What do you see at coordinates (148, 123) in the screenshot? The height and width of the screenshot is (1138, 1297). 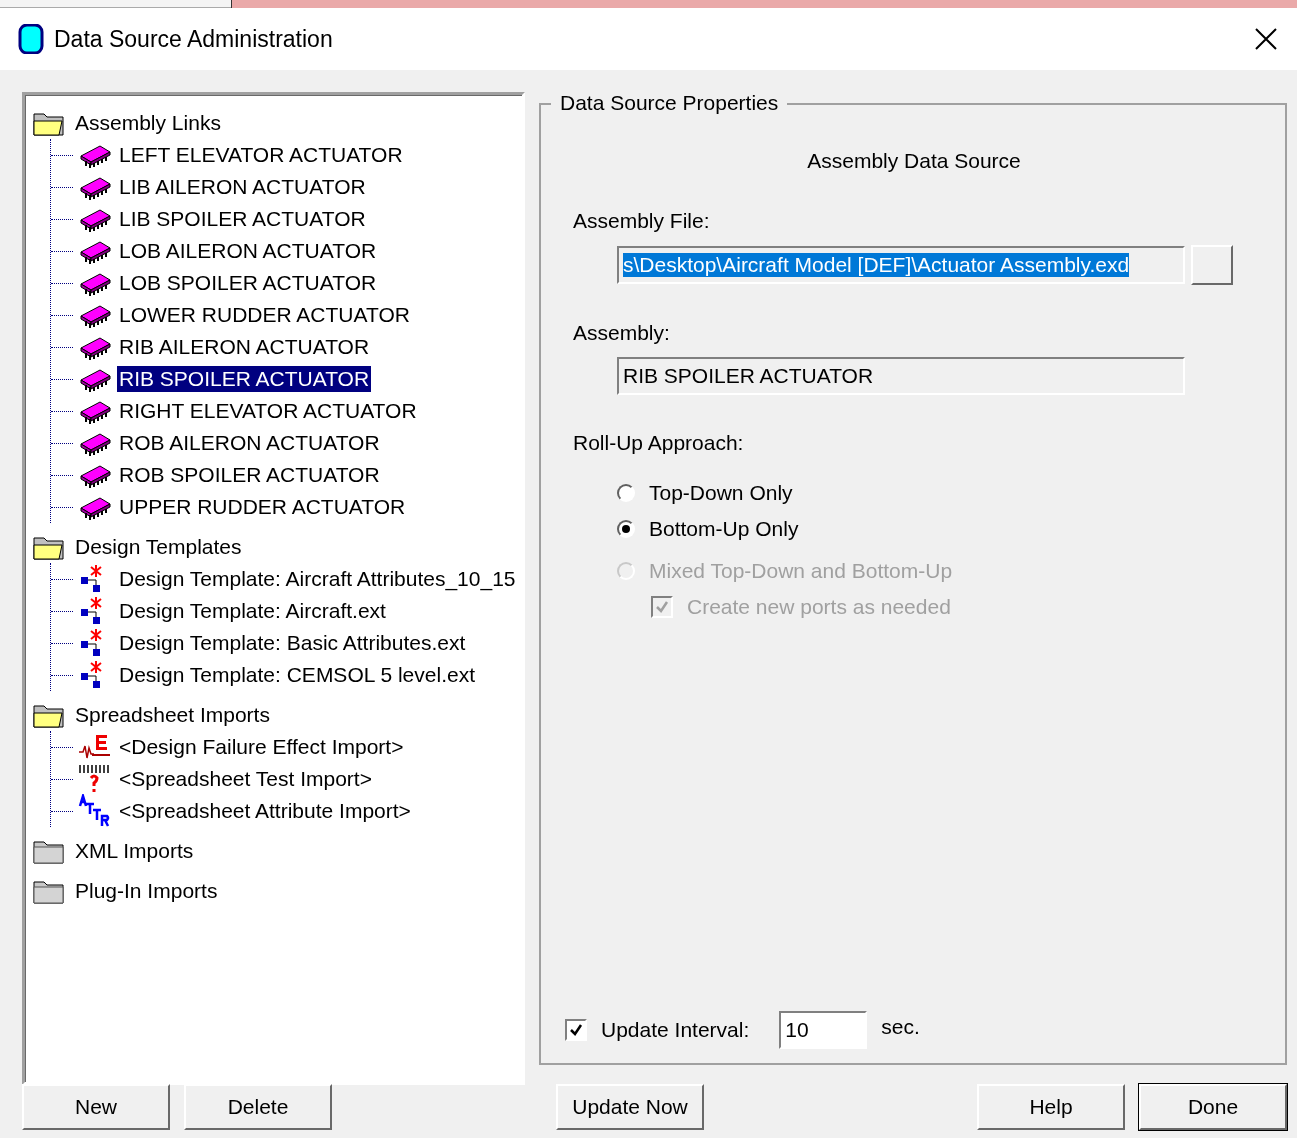 I see `tree-folder: Assembly Links` at bounding box center [148, 123].